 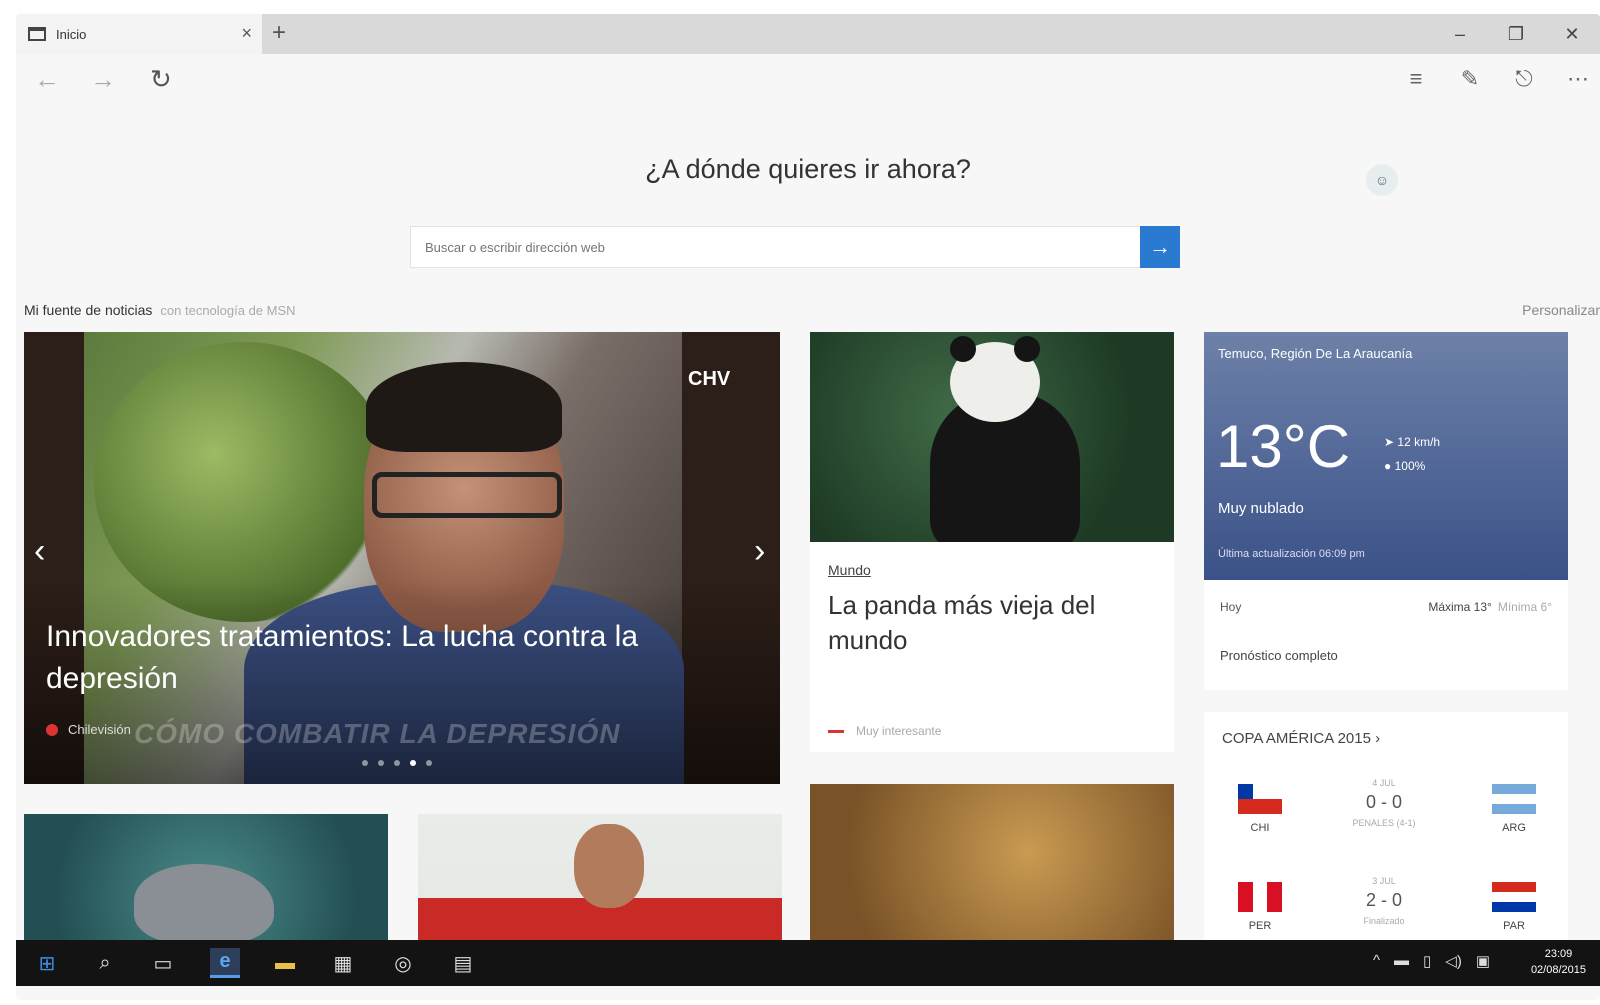 What do you see at coordinates (52, 729) in the screenshot?
I see `source-logo-icon` at bounding box center [52, 729].